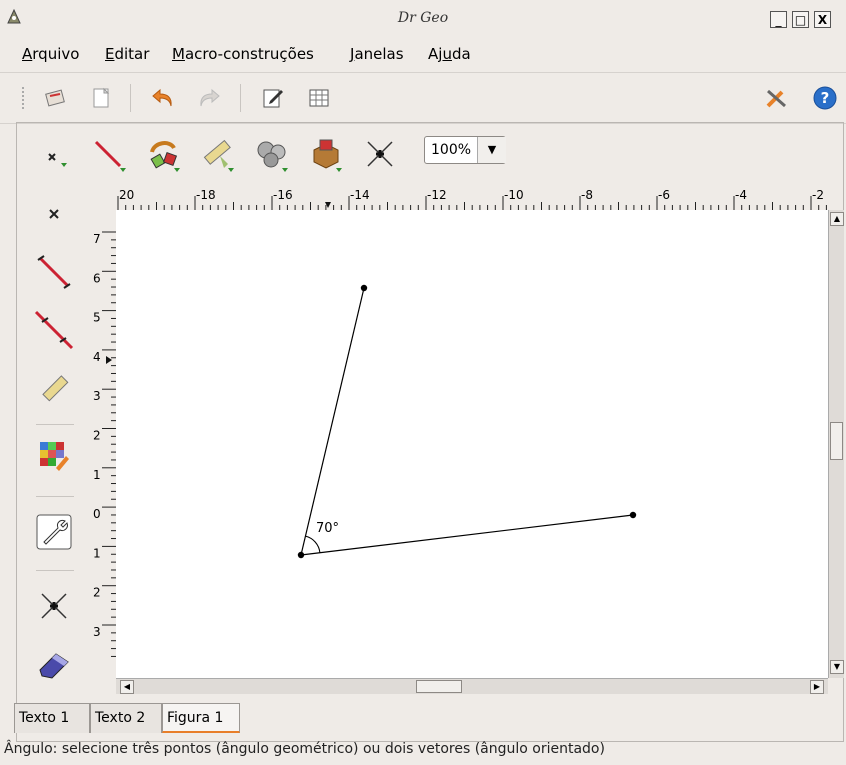 The image size is (846, 765). What do you see at coordinates (360, 195) in the screenshot?
I see `ruler-label: -14` at bounding box center [360, 195].